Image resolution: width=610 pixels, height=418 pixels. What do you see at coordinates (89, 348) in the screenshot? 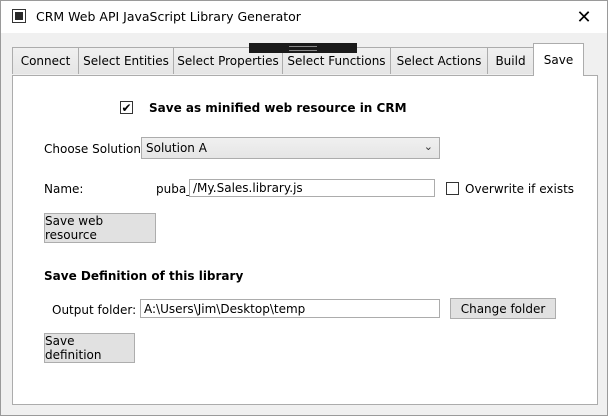
I see `save-definition-button: Save definition` at bounding box center [89, 348].